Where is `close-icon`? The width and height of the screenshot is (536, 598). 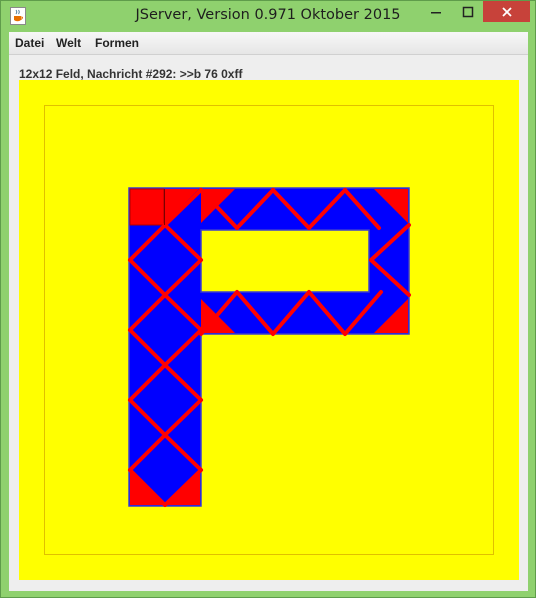 close-icon is located at coordinates (506, 11).